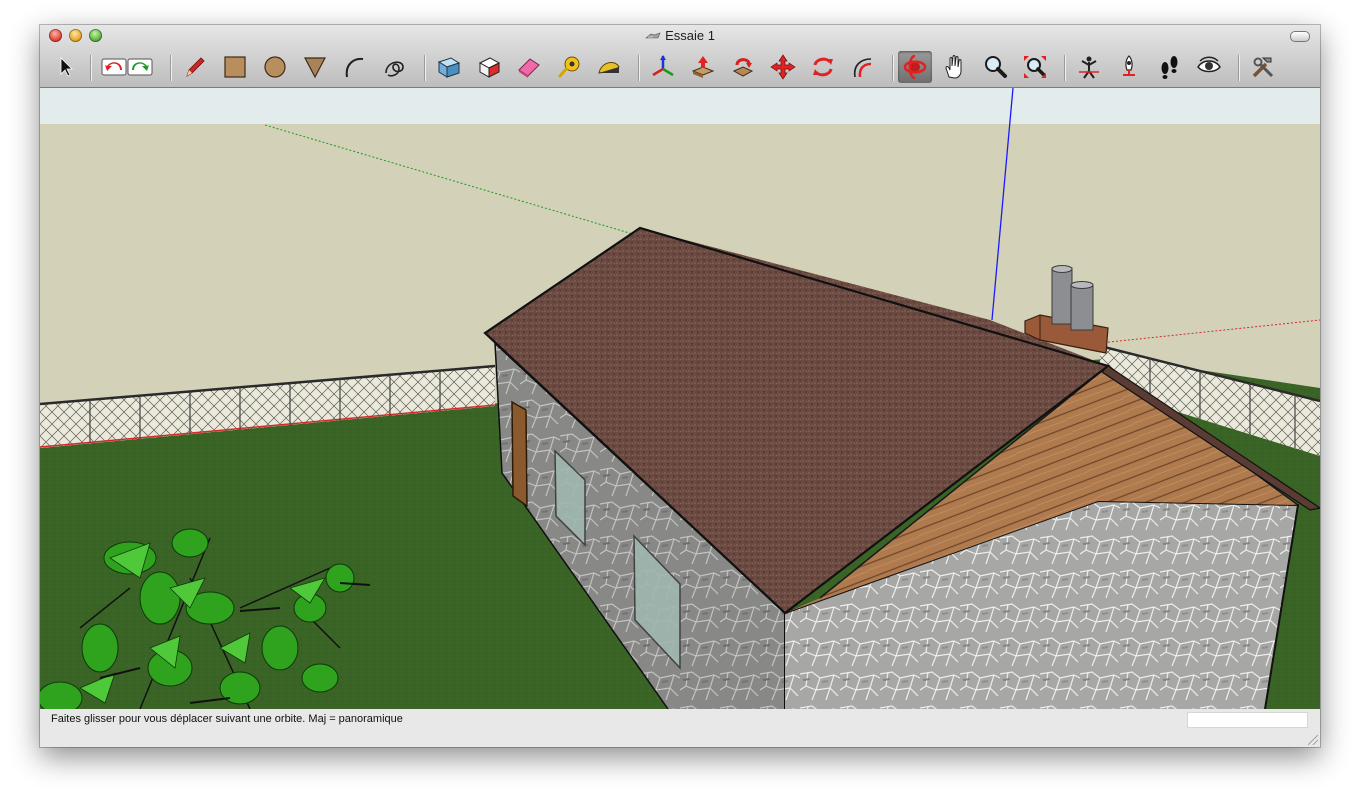 This screenshot has height=802, width=1360. I want to click on measurements-box, so click(1247, 720).